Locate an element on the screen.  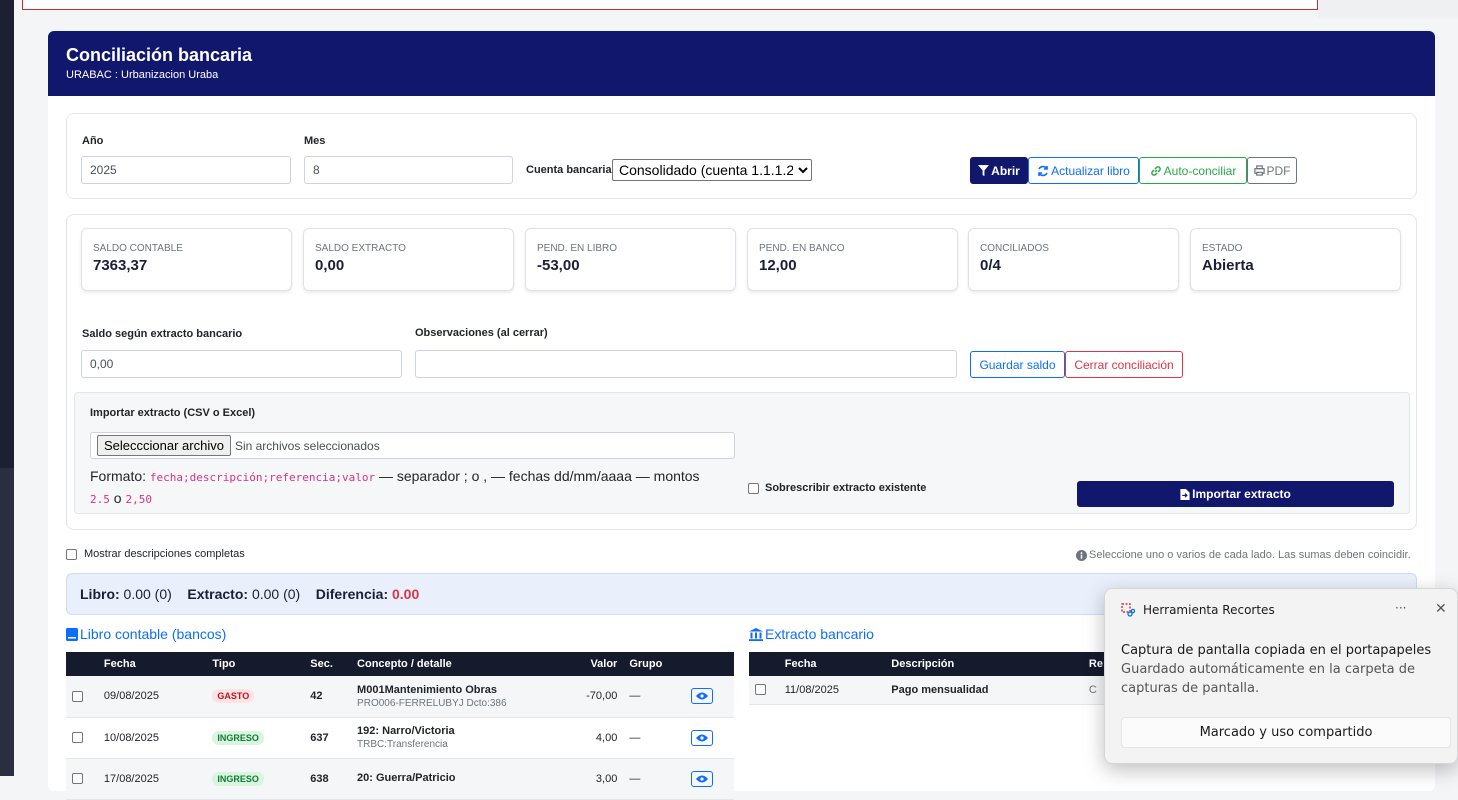
row-detail: PRO006-FERRELUBYJ Dcto:386 is located at coordinates (432, 703).